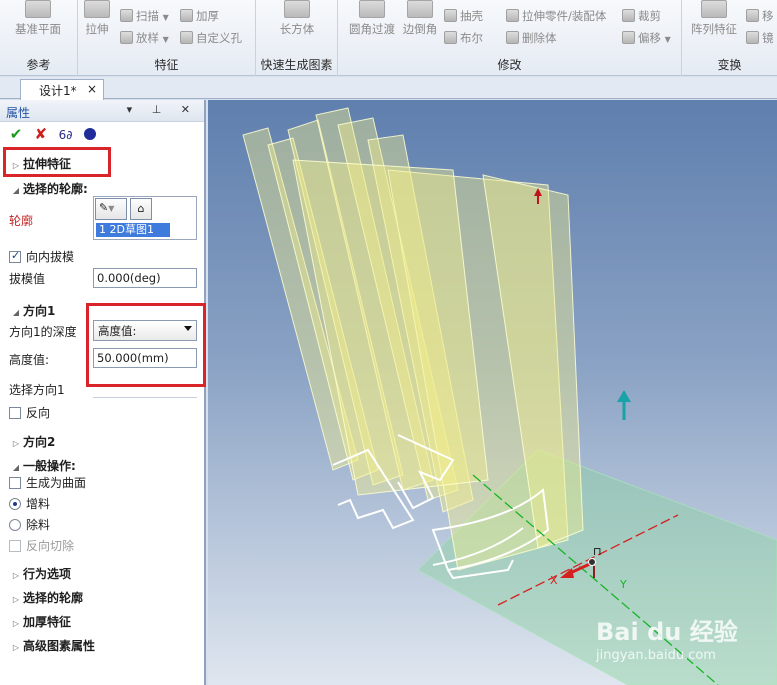 The height and width of the screenshot is (685, 777). I want to click on panel-header-buttons: ▾ ⊥ ✕, so click(162, 109).